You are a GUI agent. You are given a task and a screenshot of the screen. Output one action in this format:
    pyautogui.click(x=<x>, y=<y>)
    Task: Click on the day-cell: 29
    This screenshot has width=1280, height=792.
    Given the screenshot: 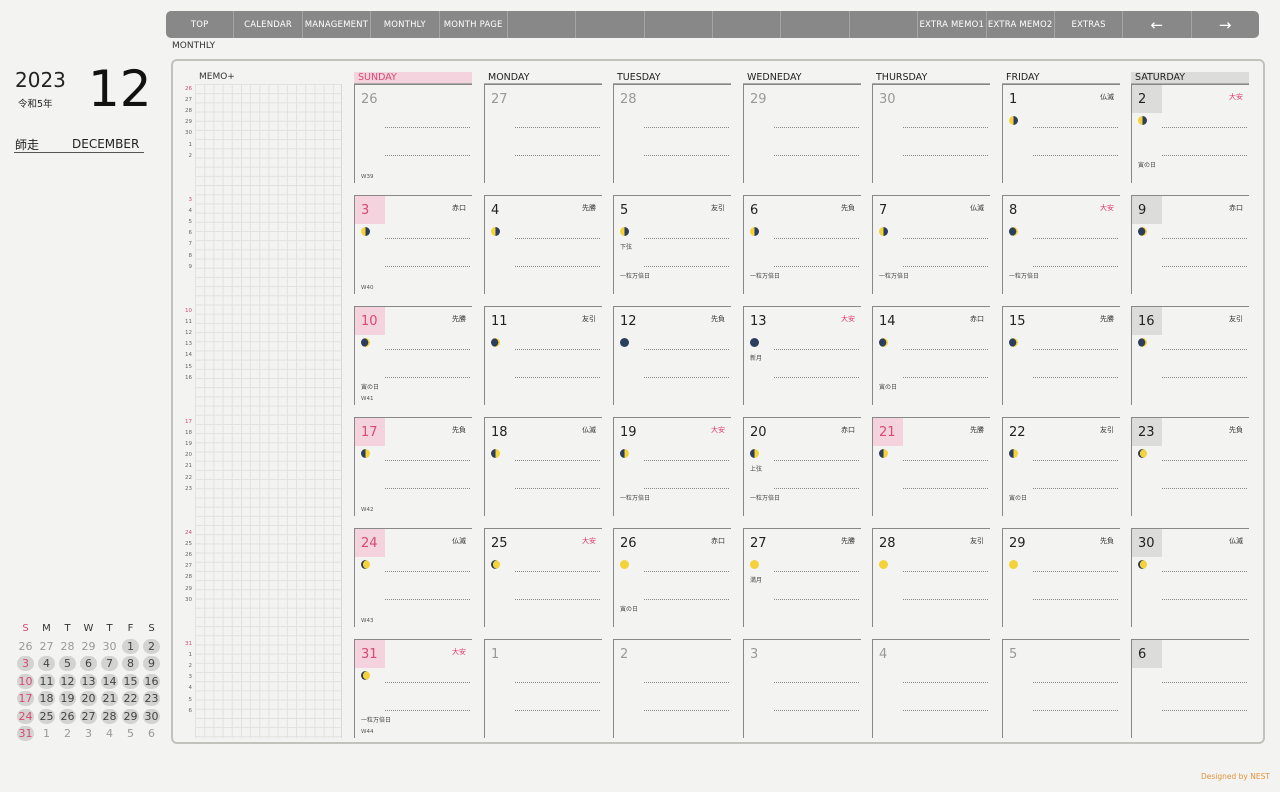 What is the action you would take?
    pyautogui.click(x=802, y=133)
    